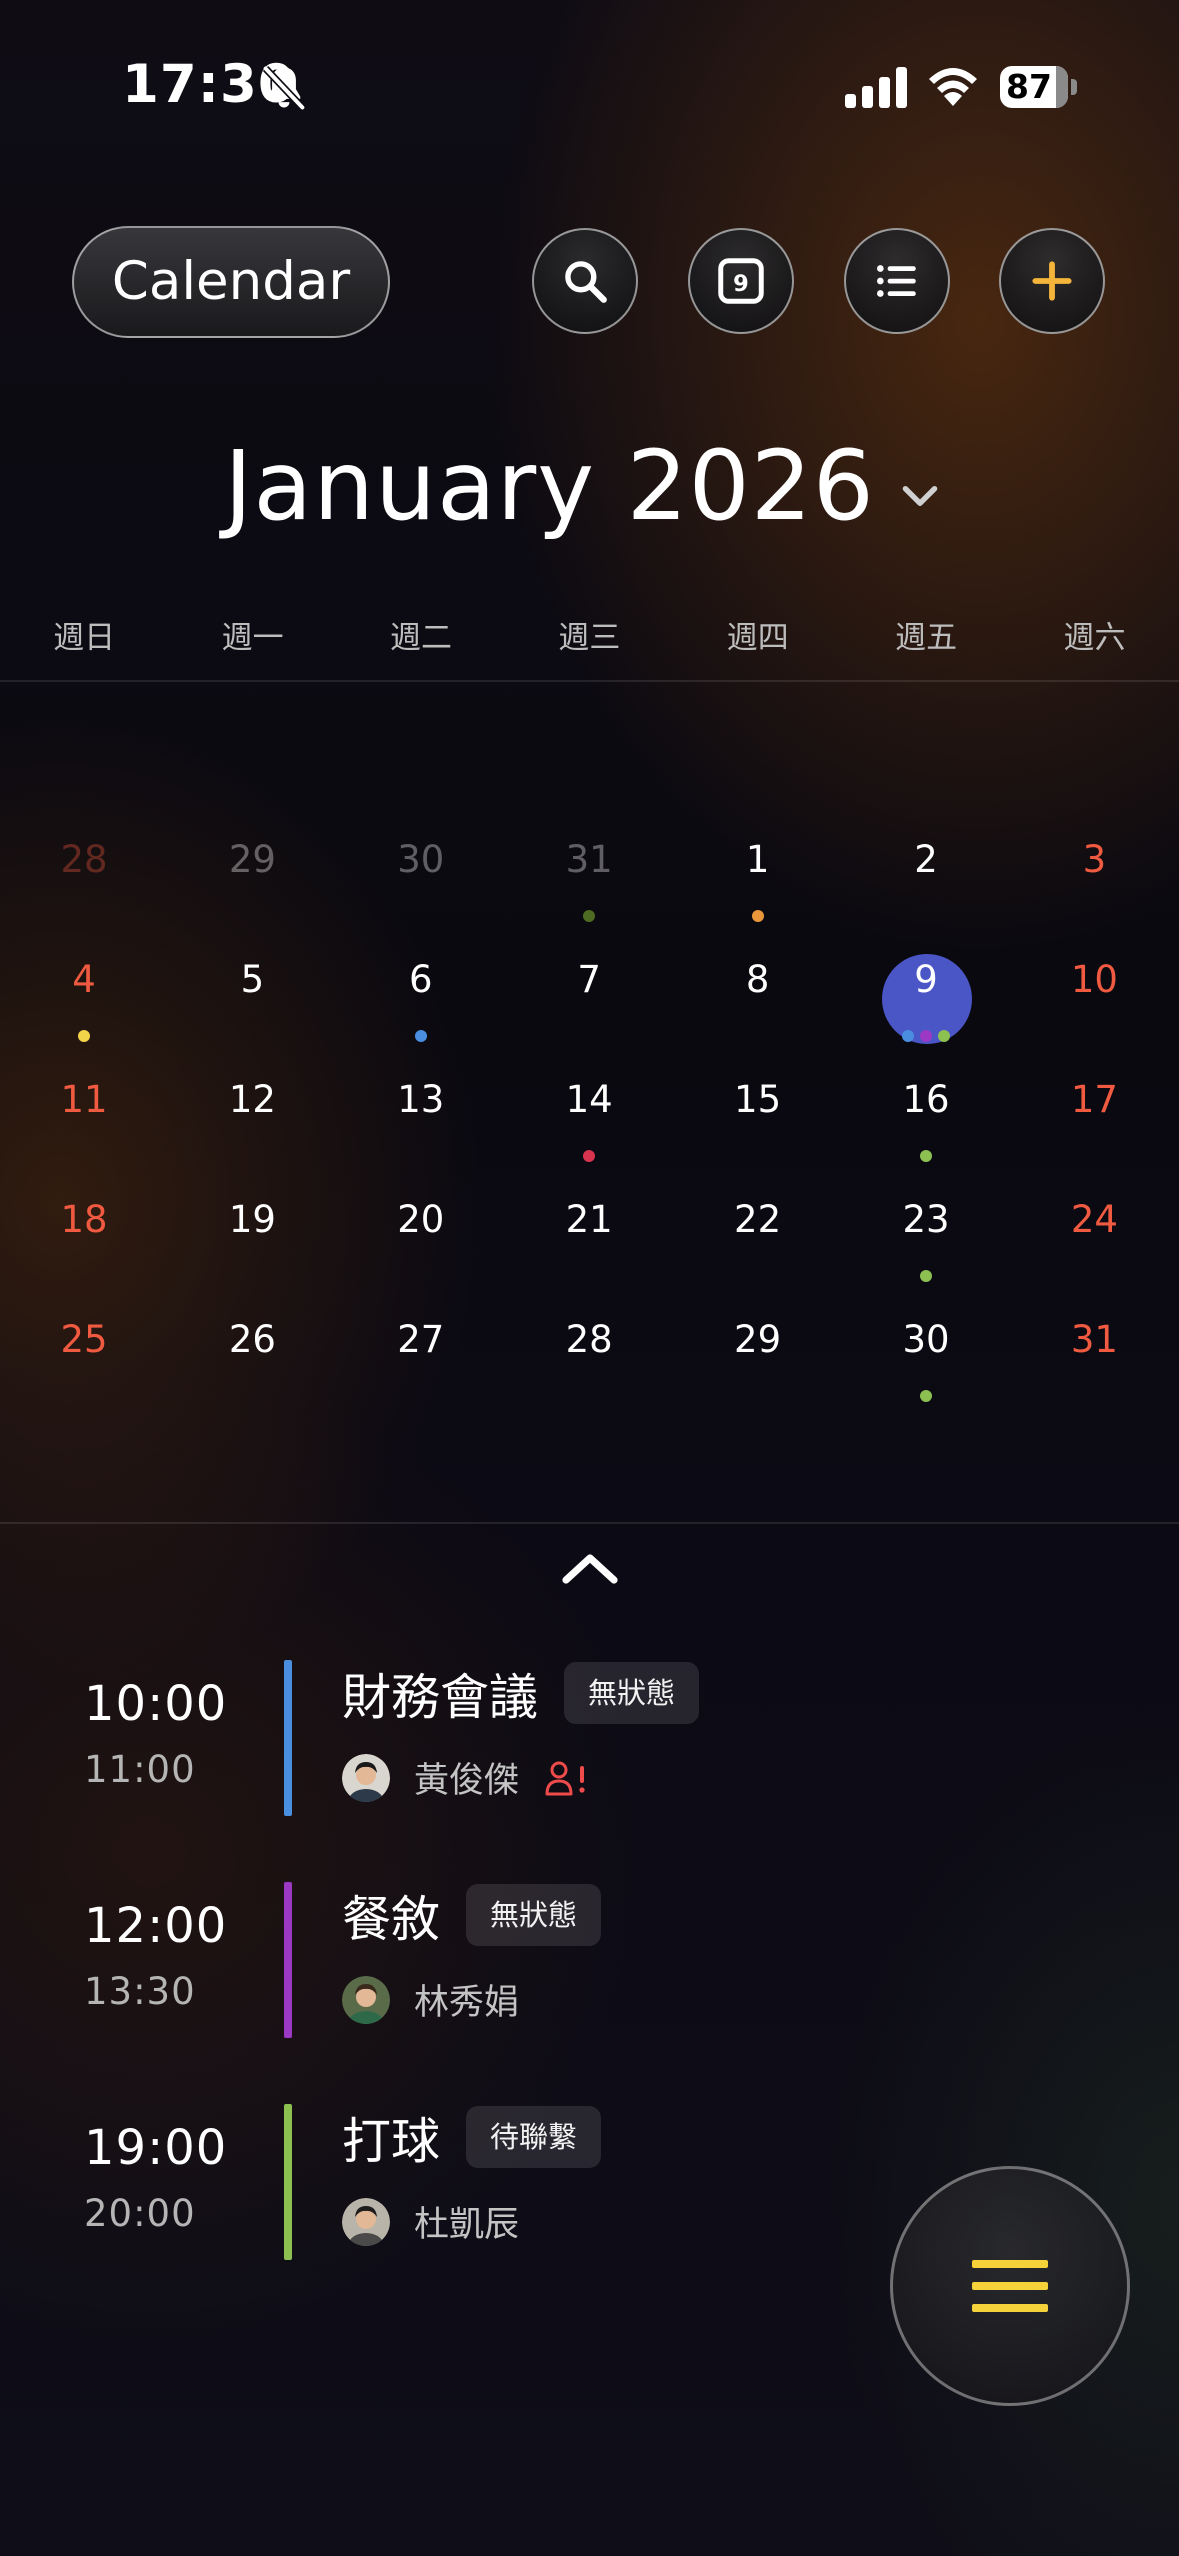 This screenshot has height=2556, width=1179. What do you see at coordinates (140, 1991) in the screenshot?
I see `event-end-time: 13:30` at bounding box center [140, 1991].